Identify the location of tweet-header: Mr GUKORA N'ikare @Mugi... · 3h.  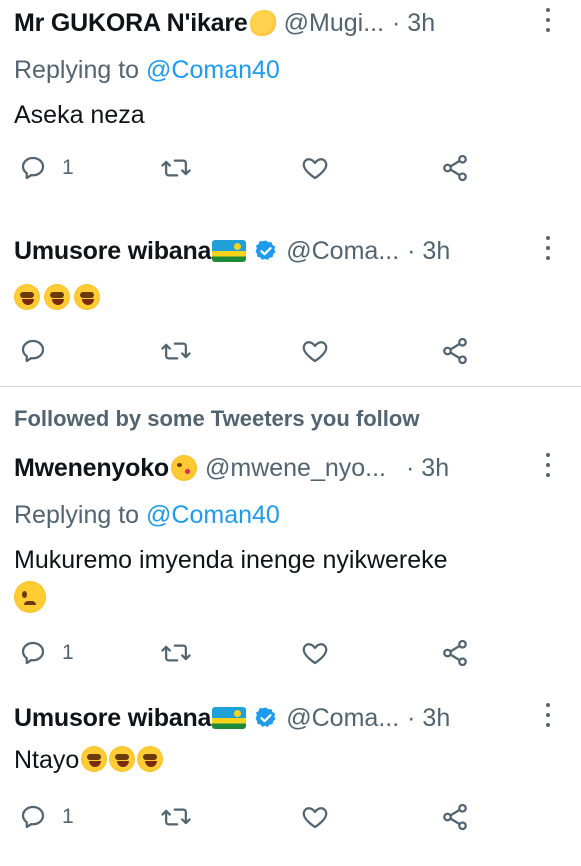
(290, 23).